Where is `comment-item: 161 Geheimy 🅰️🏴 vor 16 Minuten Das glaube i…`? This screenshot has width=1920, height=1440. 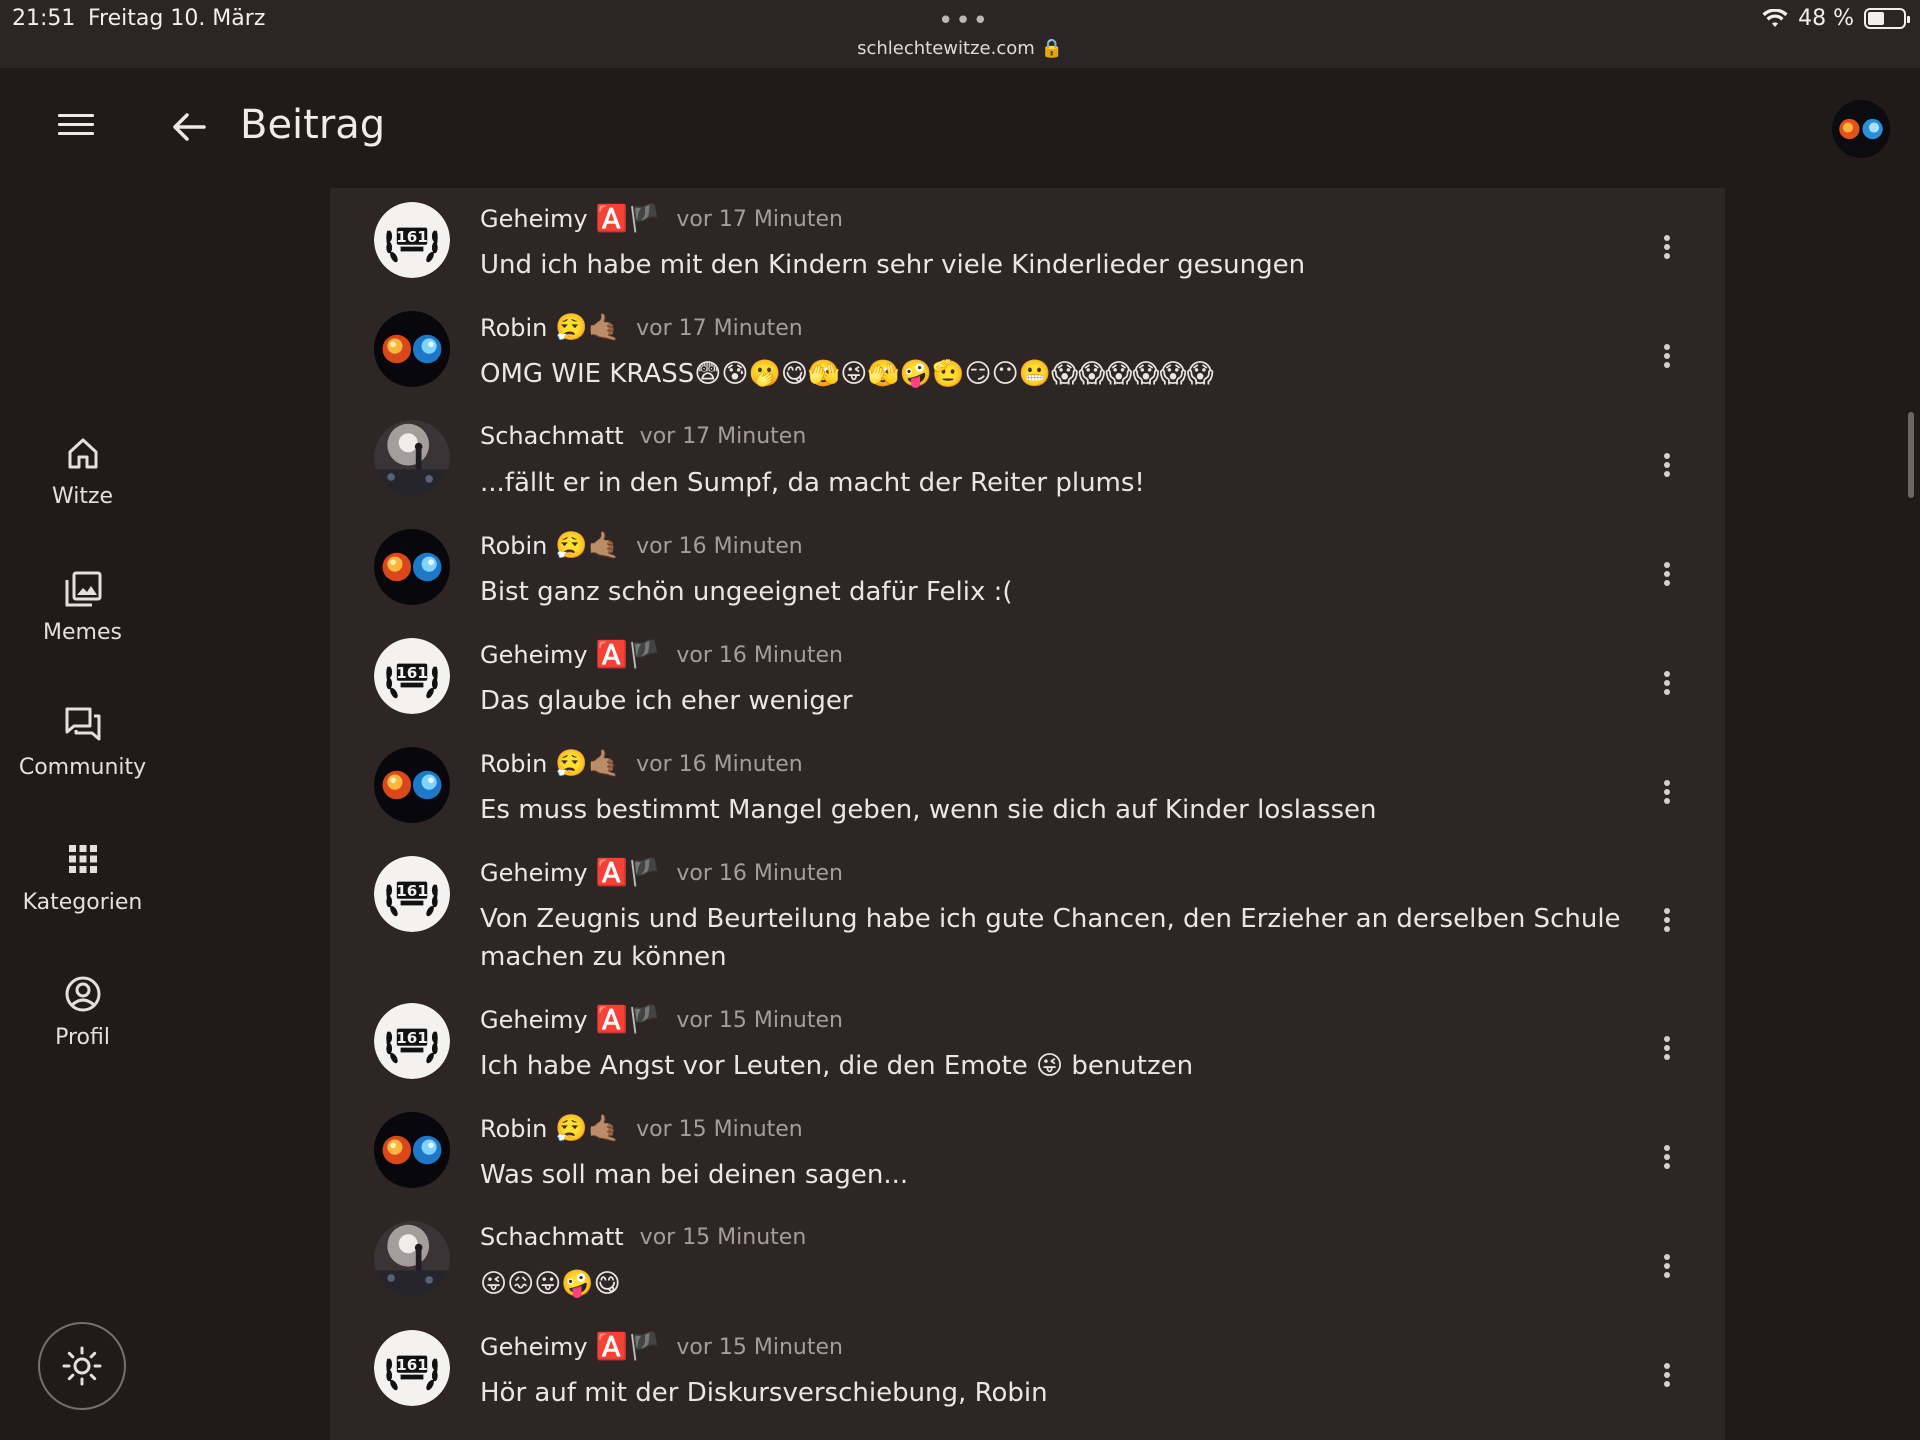
comment-item: 161 Geheimy 🅰️🏴 vor 16 Minuten Das glaube i… is located at coordinates (1027, 678).